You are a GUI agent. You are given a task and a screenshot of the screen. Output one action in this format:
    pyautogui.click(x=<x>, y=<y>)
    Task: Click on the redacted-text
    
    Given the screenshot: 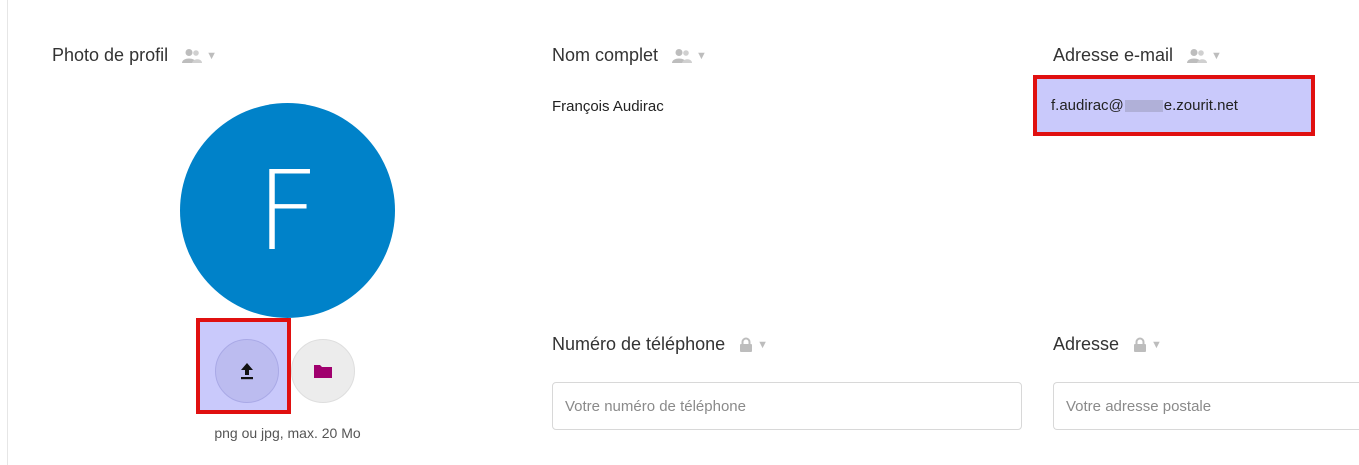 What is the action you would take?
    pyautogui.click(x=1143, y=106)
    